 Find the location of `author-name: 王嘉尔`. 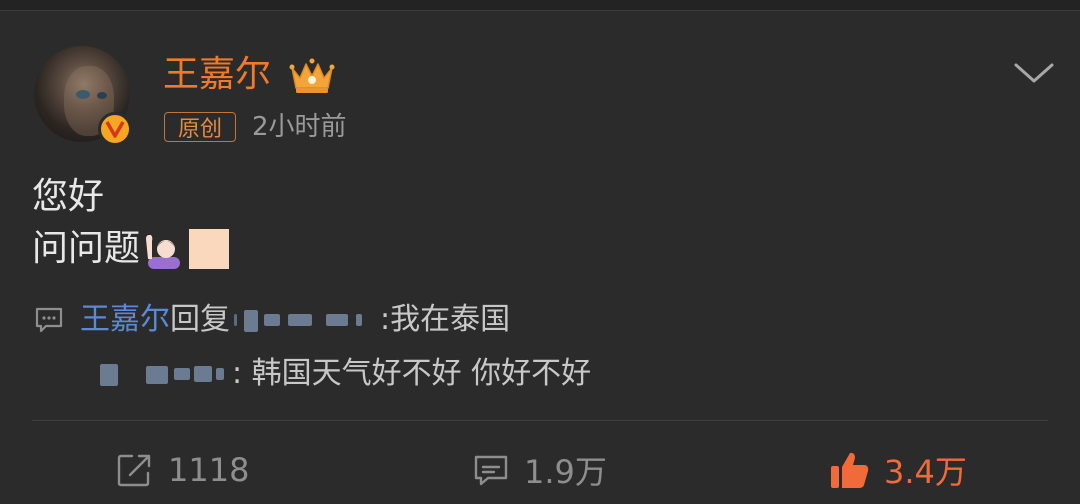

author-name: 王嘉尔 is located at coordinates (217, 75).